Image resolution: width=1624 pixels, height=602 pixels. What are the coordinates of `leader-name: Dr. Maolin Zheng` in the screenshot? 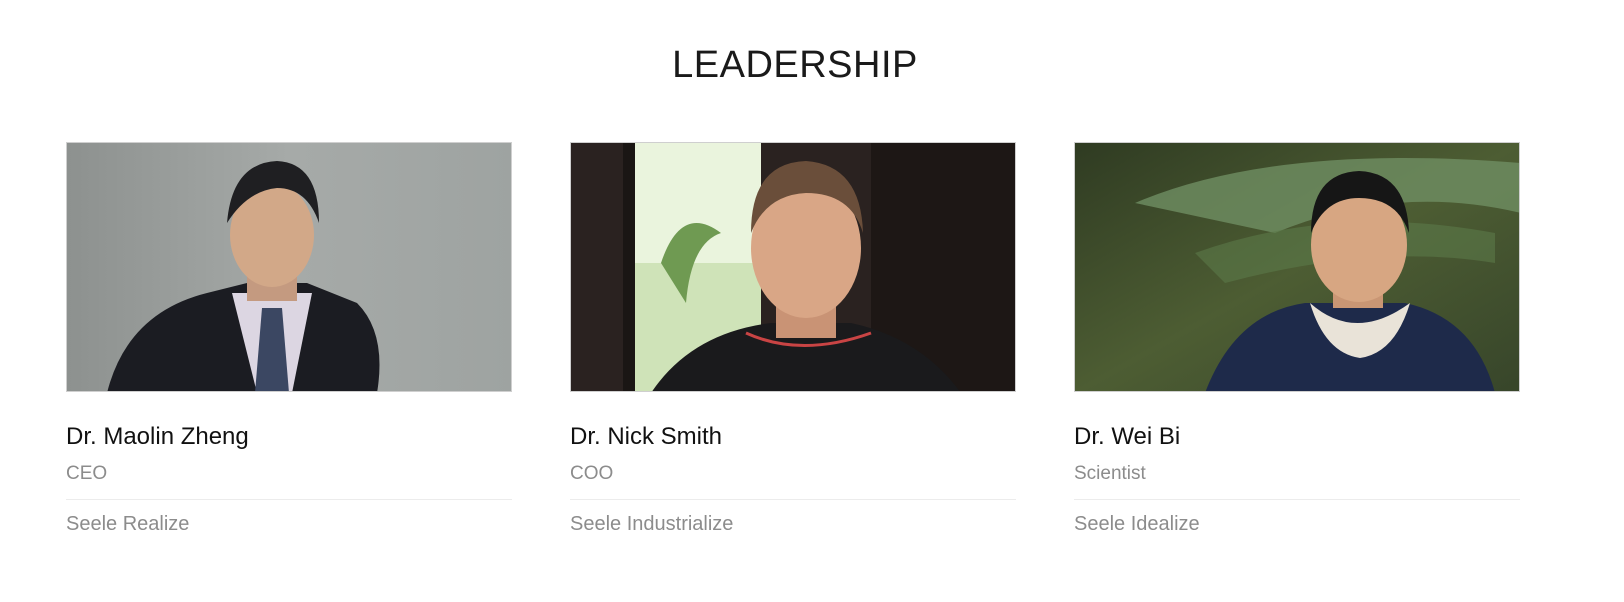 It's located at (157, 436).